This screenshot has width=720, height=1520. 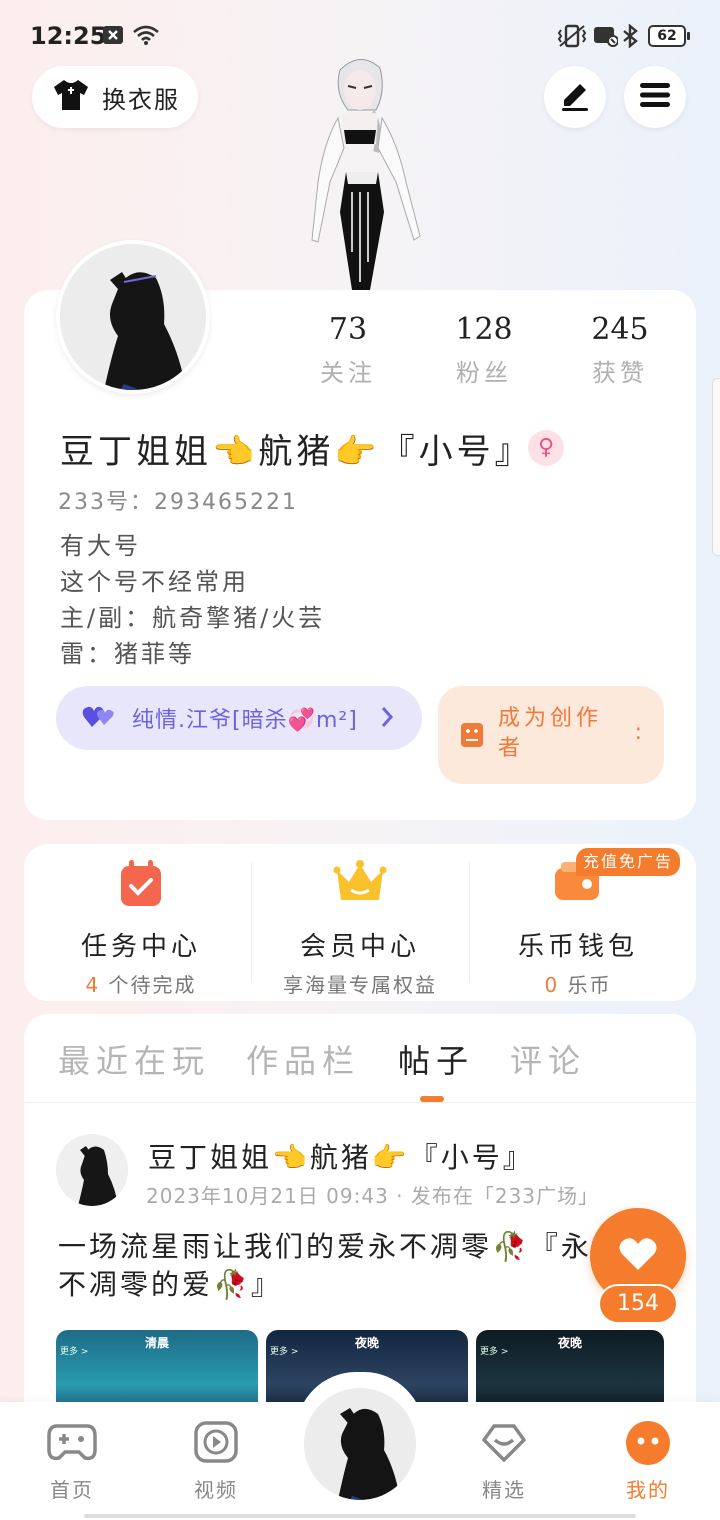 What do you see at coordinates (359, 947) in the screenshot?
I see `member-center-title: 会员中心` at bounding box center [359, 947].